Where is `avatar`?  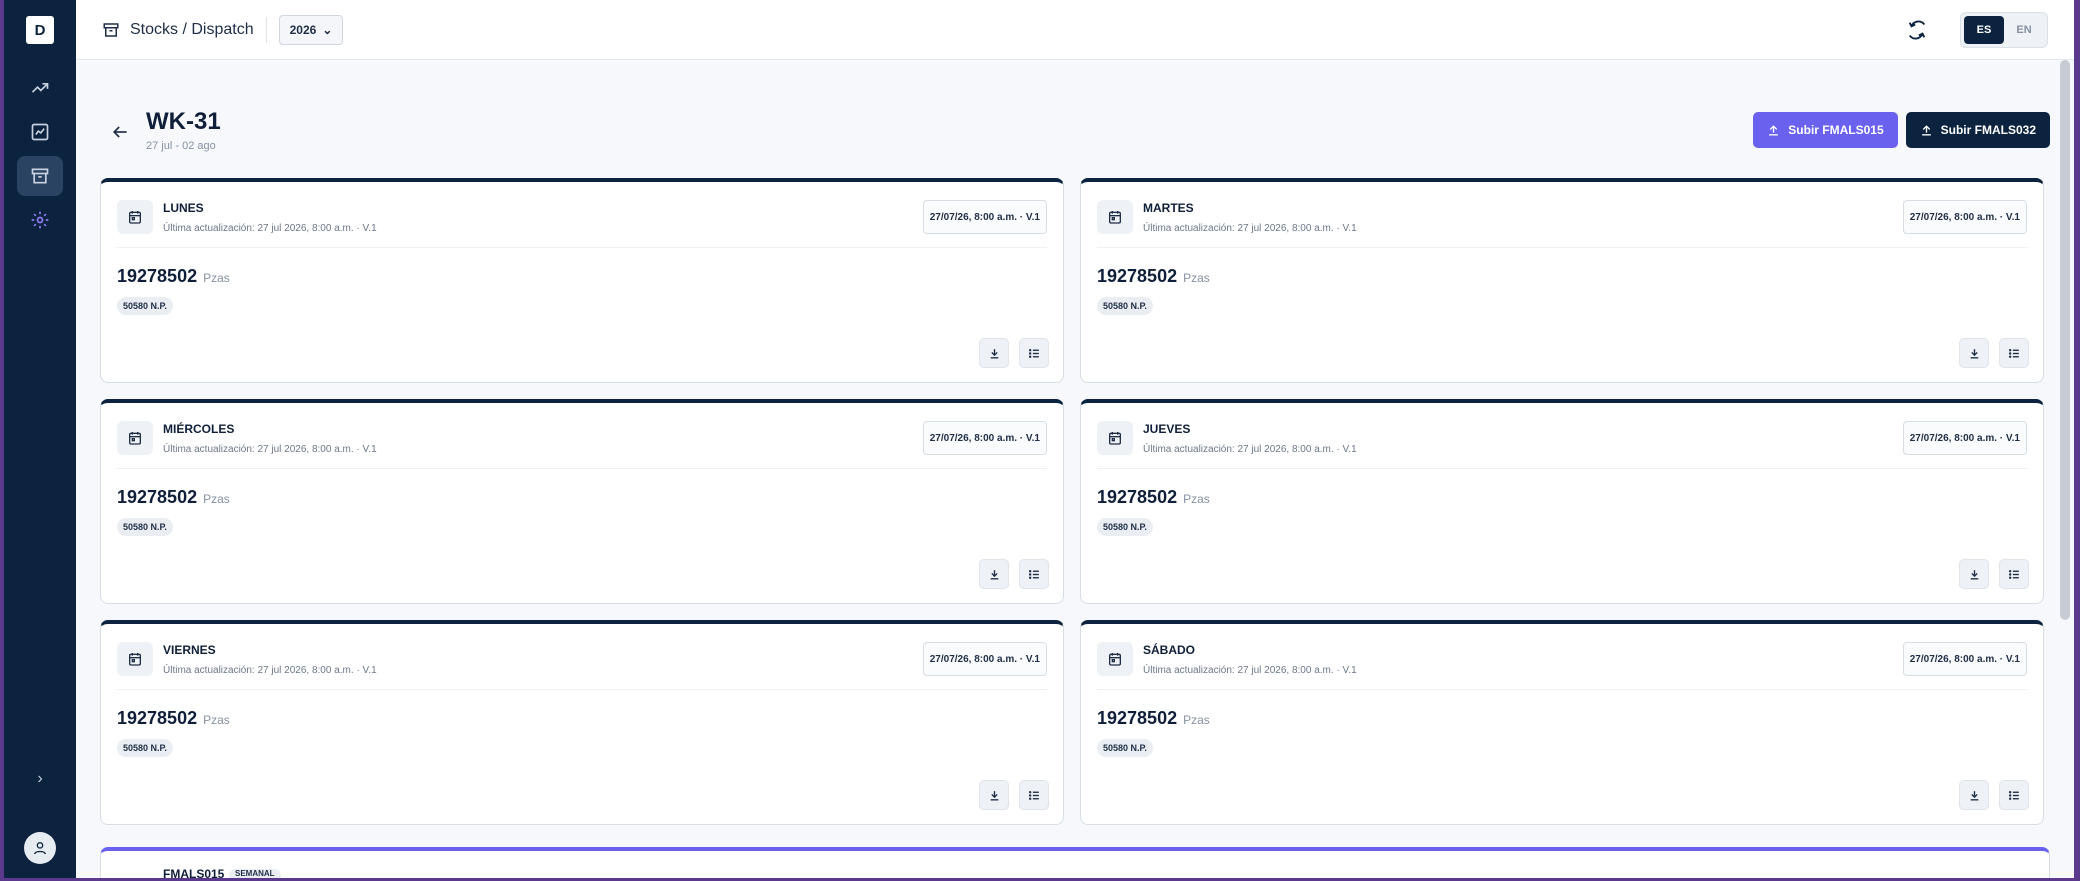 avatar is located at coordinates (40, 848).